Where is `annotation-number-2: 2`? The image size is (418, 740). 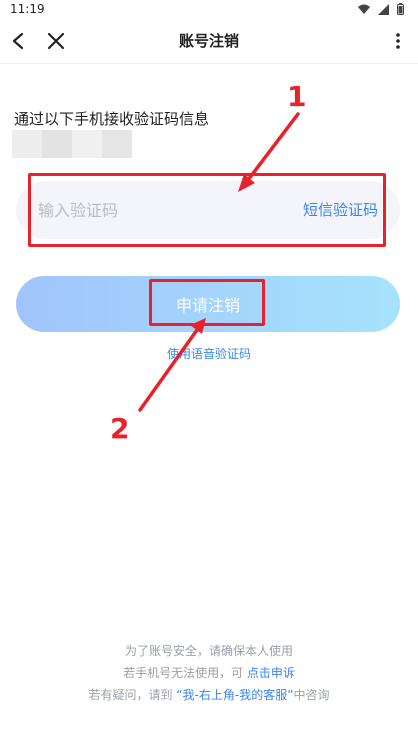
annotation-number-2: 2 is located at coordinates (120, 428).